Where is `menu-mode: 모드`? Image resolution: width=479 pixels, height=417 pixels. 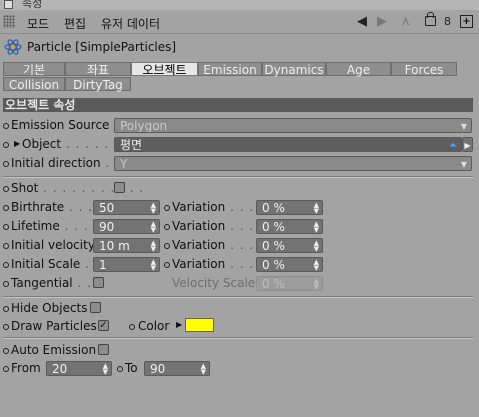 menu-mode: 모드 is located at coordinates (38, 23).